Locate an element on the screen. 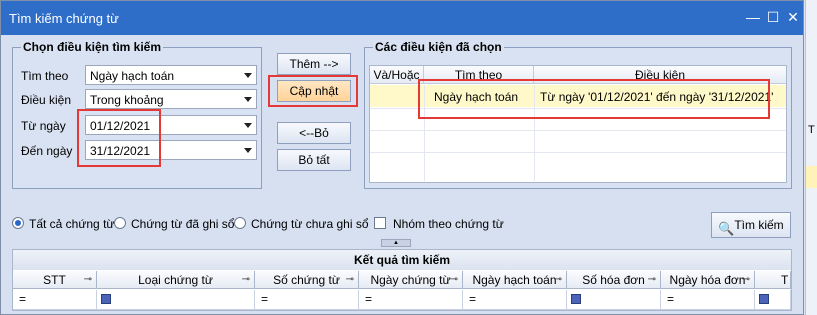 The width and height of the screenshot is (817, 315). condition-label: Điều kiện is located at coordinates (46, 100).